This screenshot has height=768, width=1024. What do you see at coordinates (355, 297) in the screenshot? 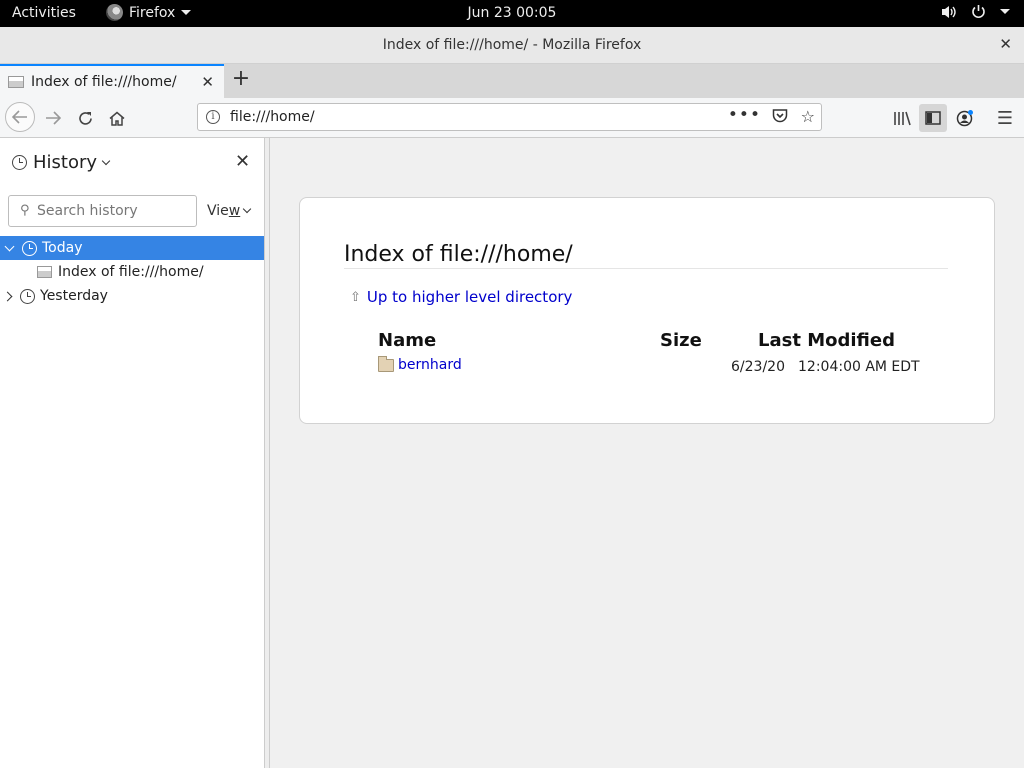
I see `up-arrow-icon: ⇧` at bounding box center [355, 297].